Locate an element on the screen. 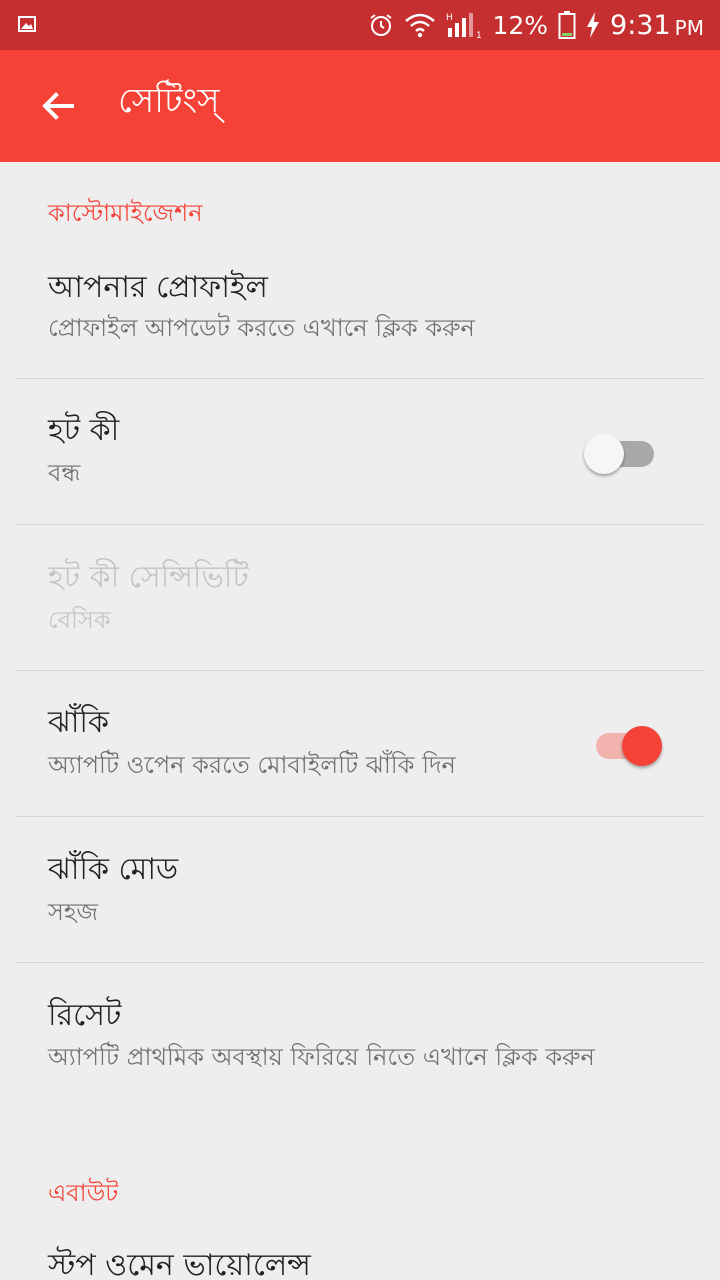 This screenshot has height=1280, width=720. setting-subtitle: বেসিক is located at coordinates (79, 620).